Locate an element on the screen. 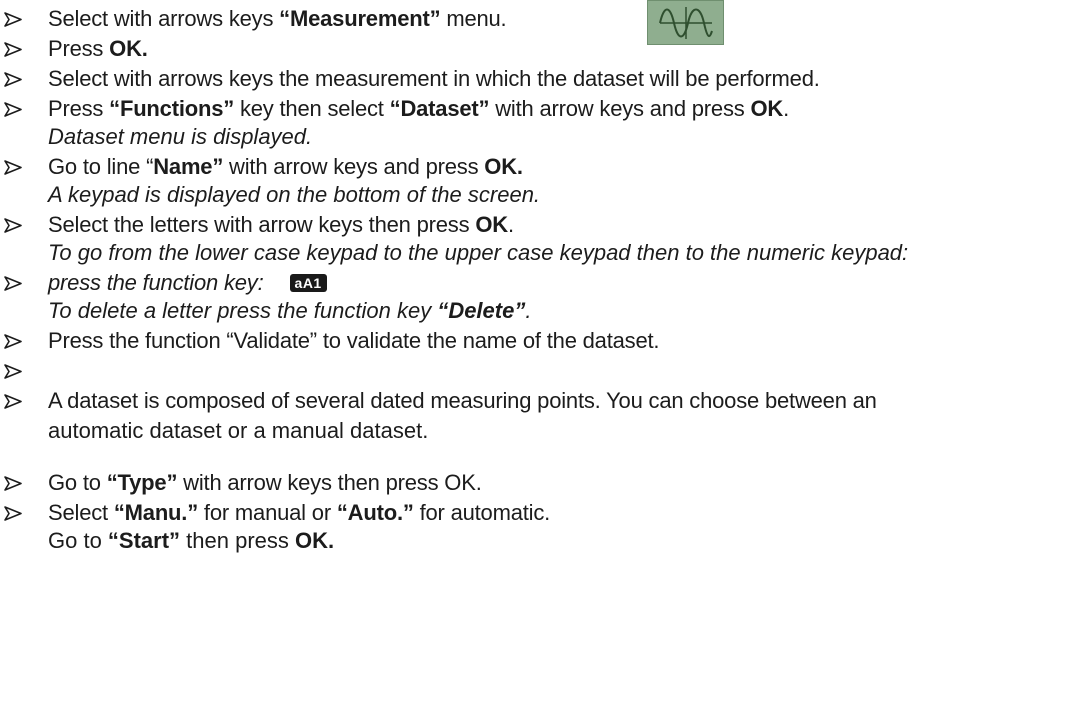 This screenshot has height=707, width=1083. paragraph-continuation: Go to “Start” then press OK. is located at coordinates (191, 540).